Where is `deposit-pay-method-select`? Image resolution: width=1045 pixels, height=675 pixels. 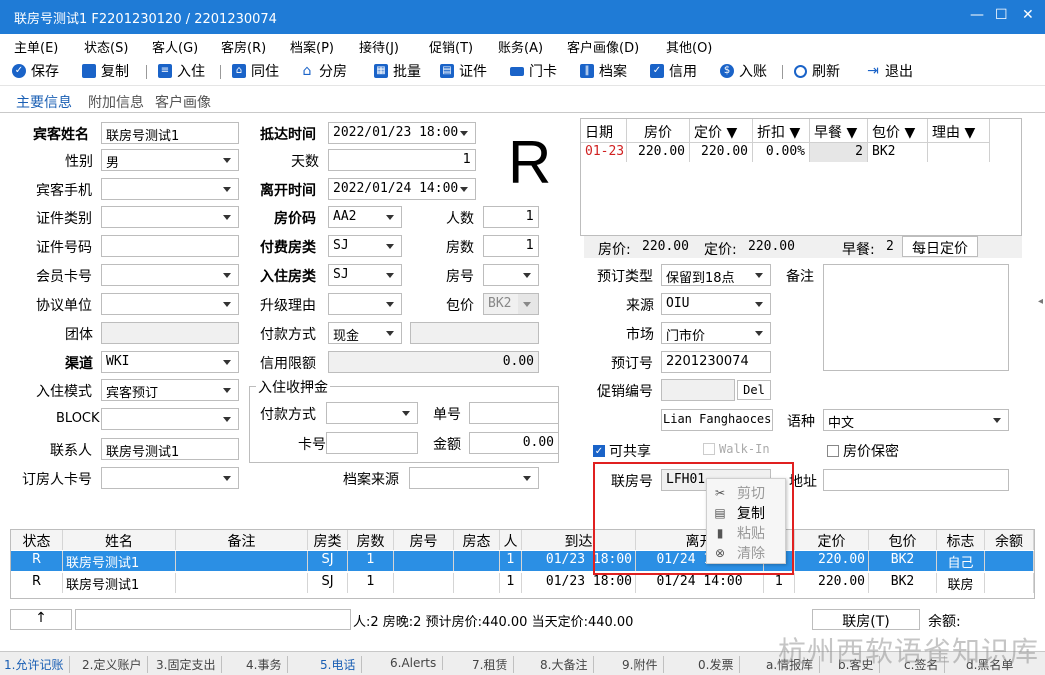 deposit-pay-method-select is located at coordinates (372, 413).